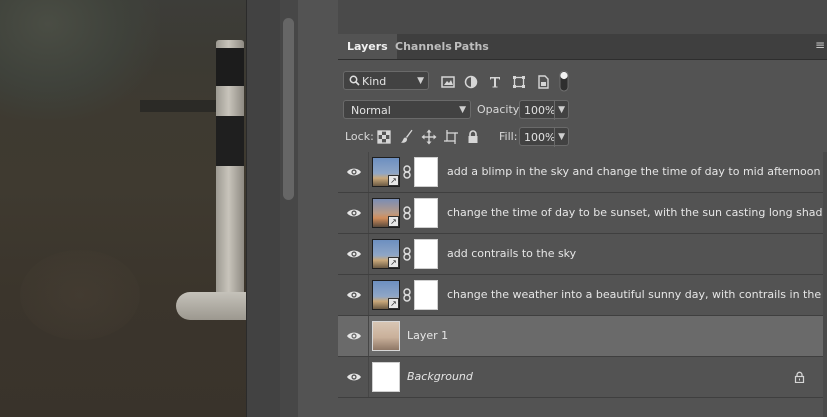 This screenshot has width=827, height=417. Describe the element at coordinates (582, 111) in the screenshot. I see `blend-row: Normal ▼ Opacity: 100% ▼` at that location.